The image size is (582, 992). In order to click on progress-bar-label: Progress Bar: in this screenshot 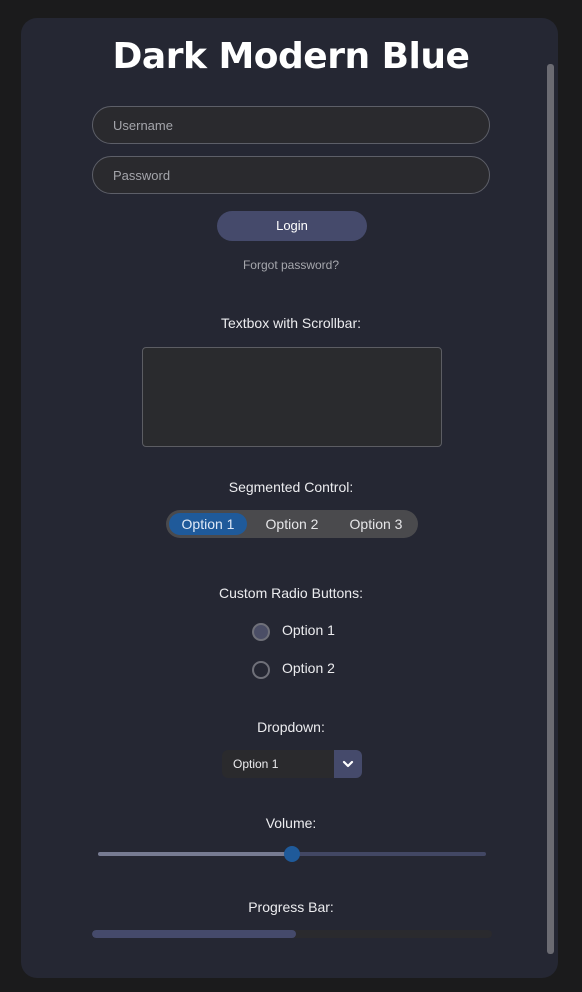, I will do `click(291, 907)`.